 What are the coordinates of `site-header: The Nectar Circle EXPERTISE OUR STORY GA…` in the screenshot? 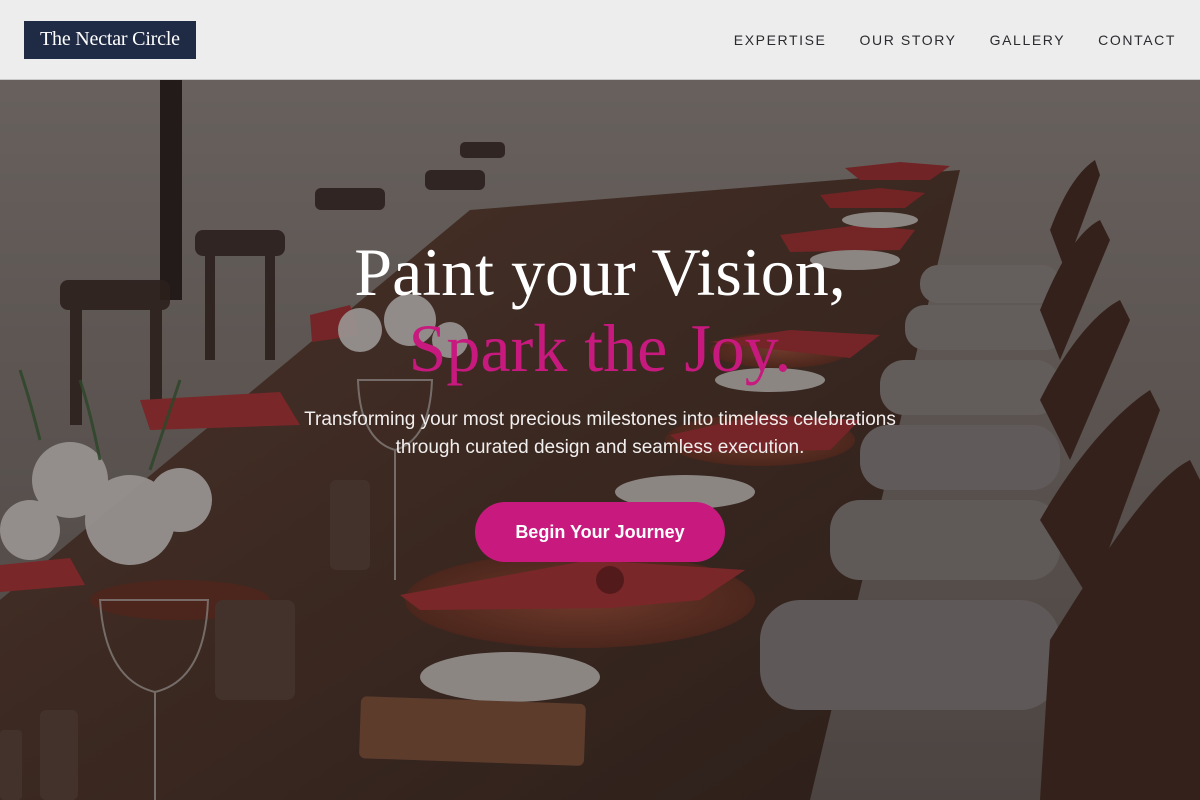 It's located at (600, 40).